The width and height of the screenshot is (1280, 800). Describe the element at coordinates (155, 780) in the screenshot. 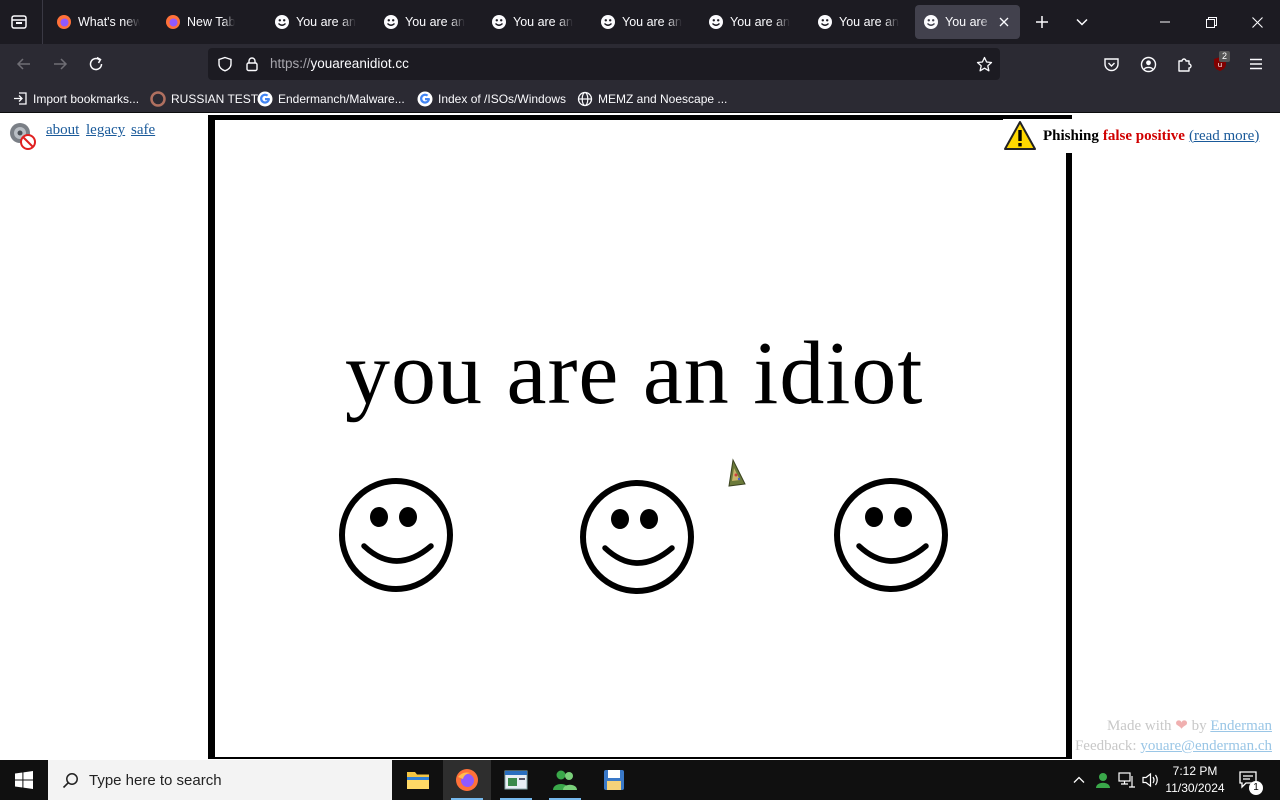

I see `search-placeholder: Type here to search` at that location.